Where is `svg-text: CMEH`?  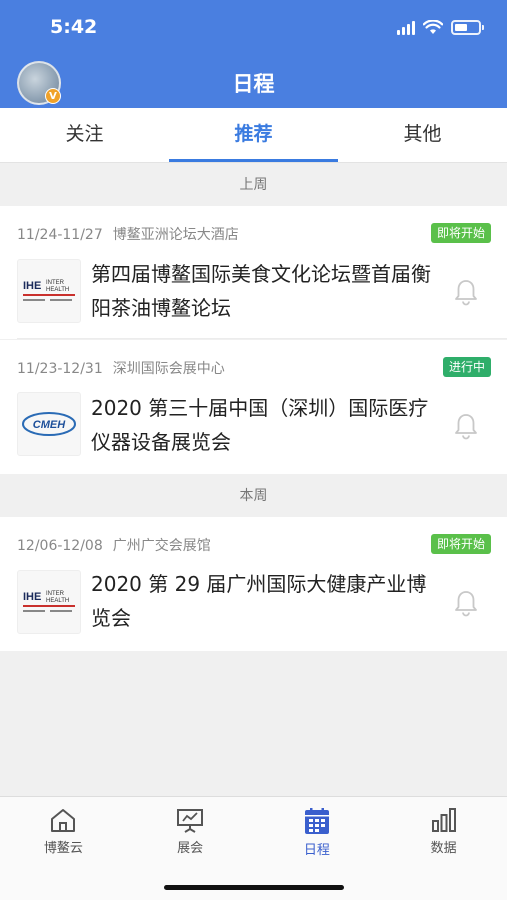
svg-text: CMEH is located at coordinates (49, 425).